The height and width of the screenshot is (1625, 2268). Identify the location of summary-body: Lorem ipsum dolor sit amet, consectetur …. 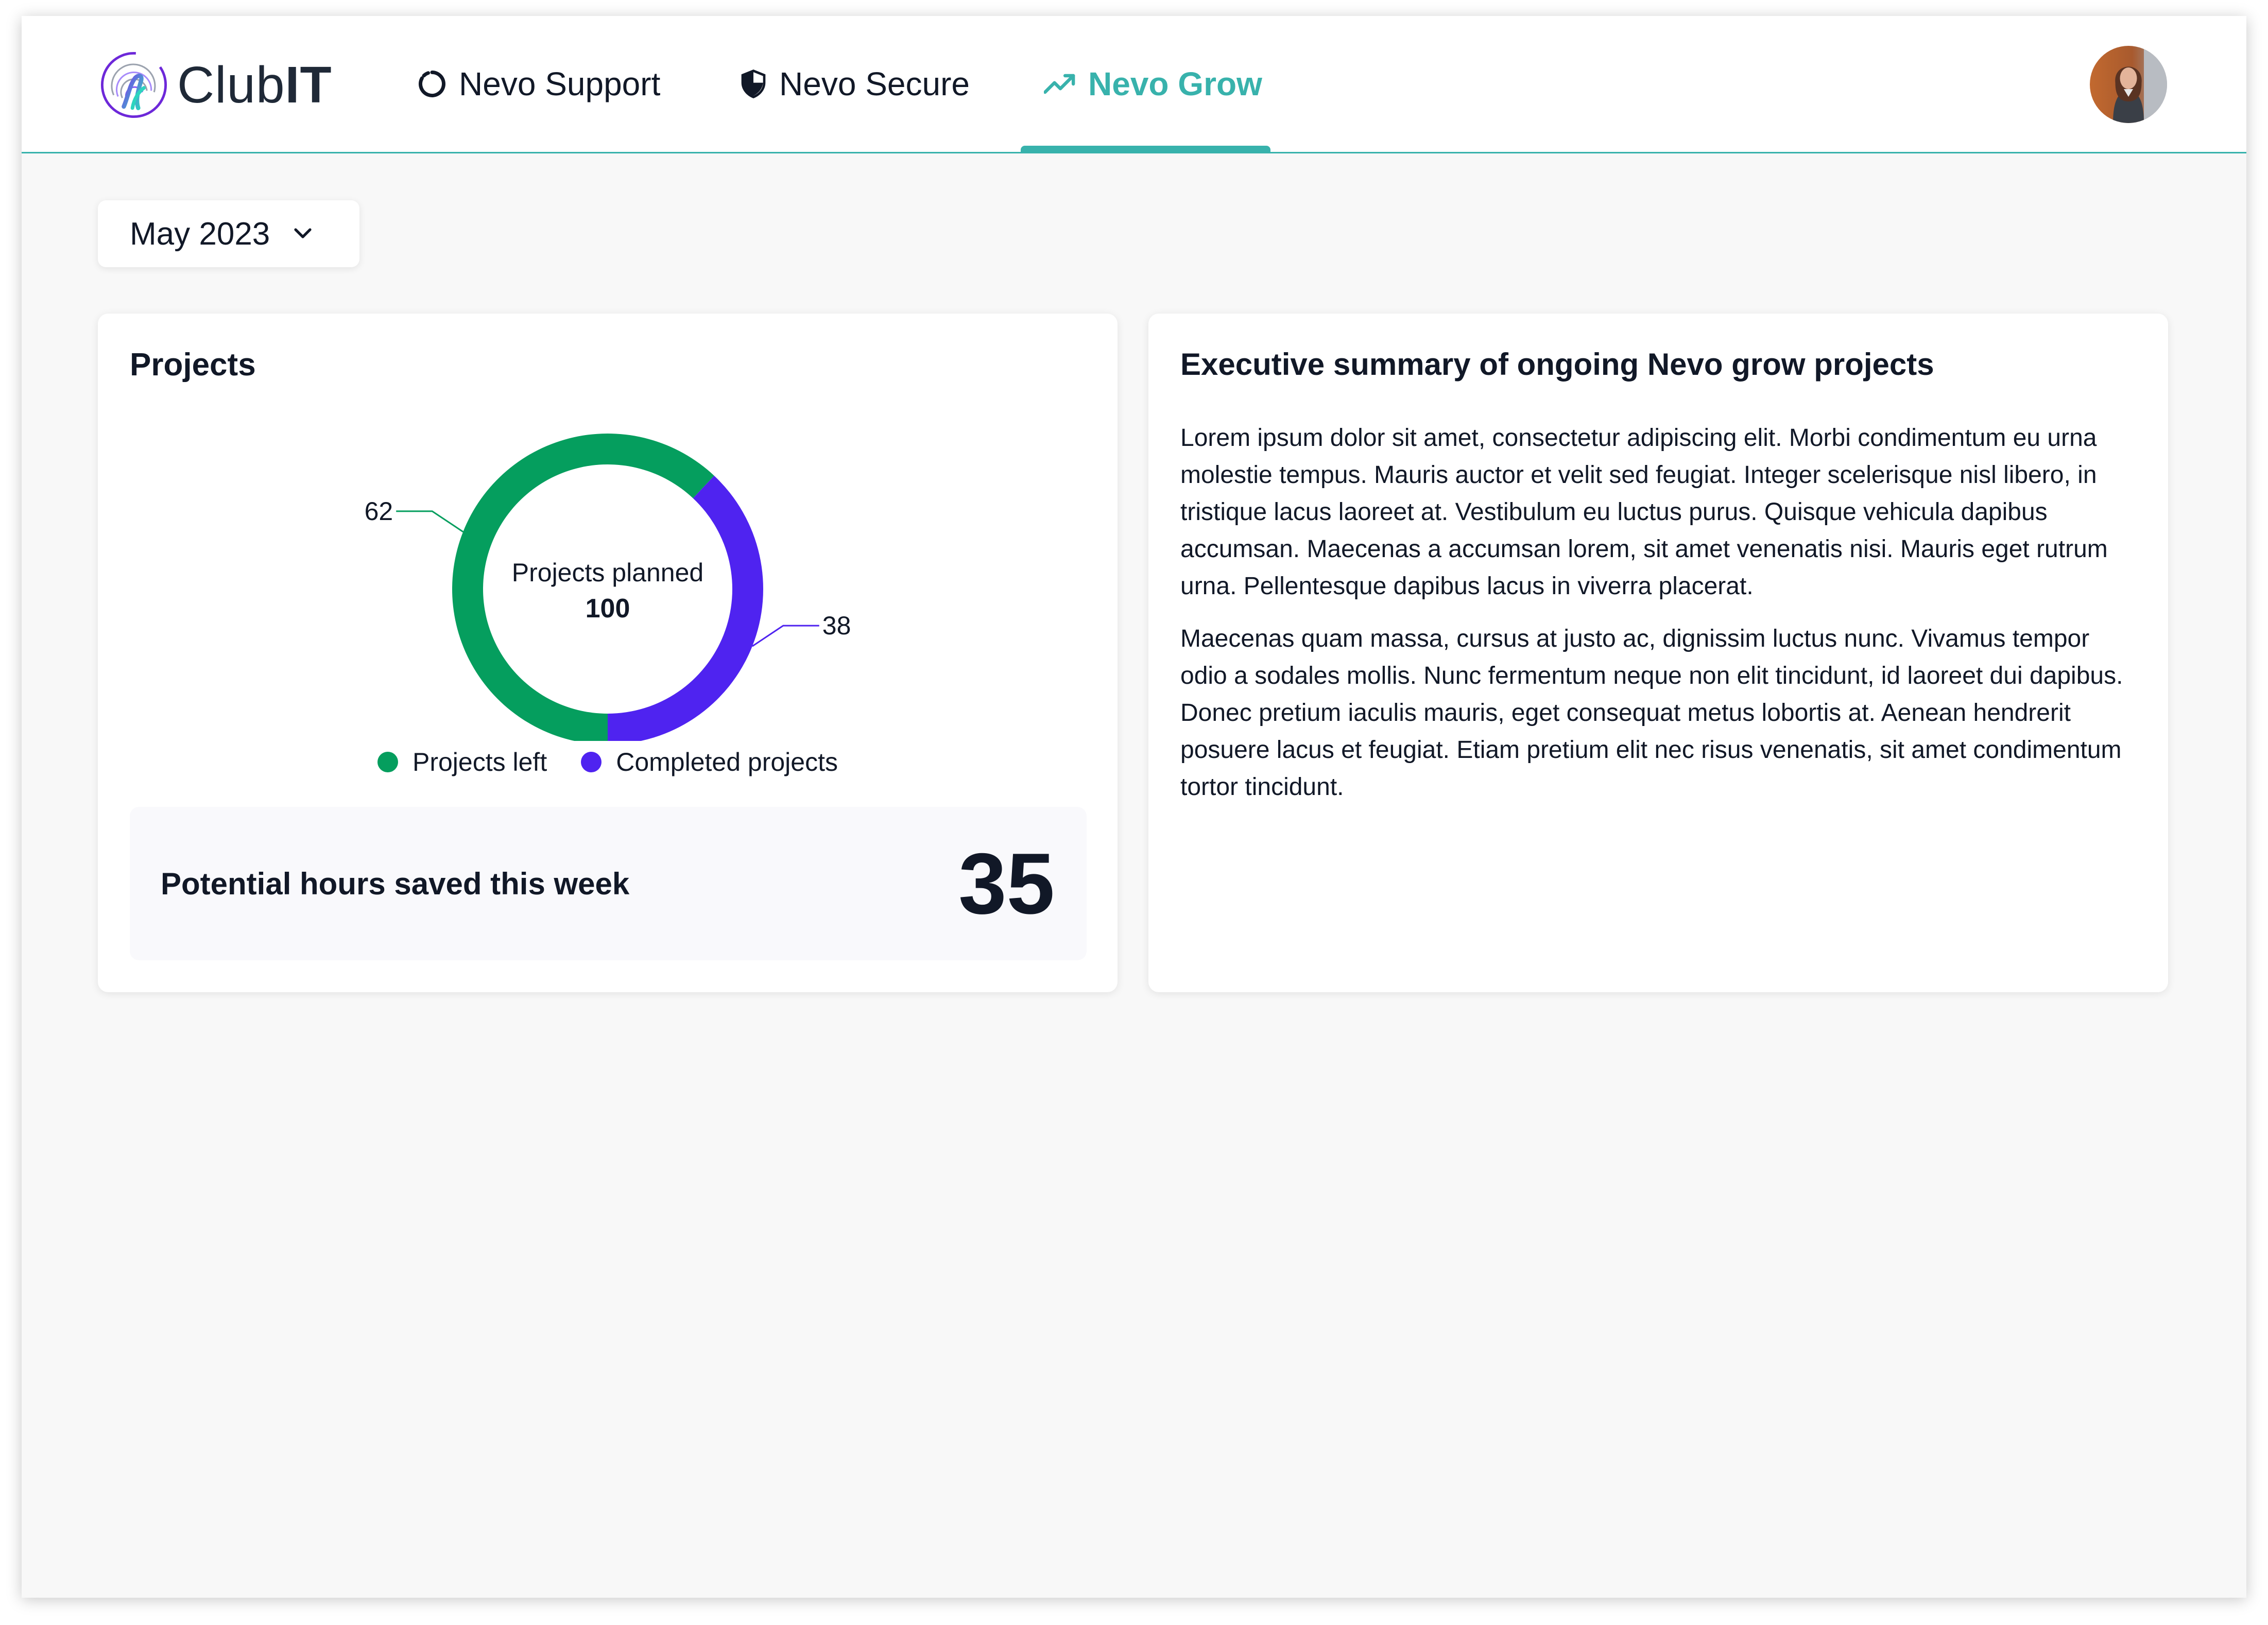
(1659, 620).